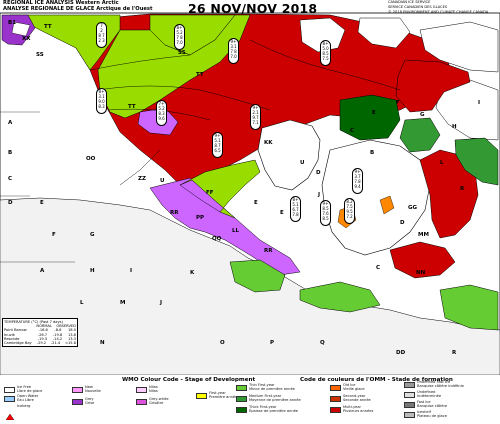  Describe the element at coordinates (423, 235) in the screenshot. I see `region-code: MM` at that location.